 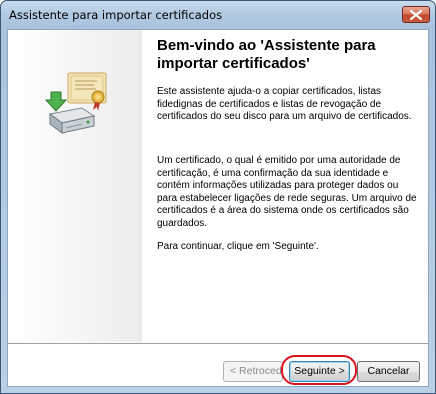 I want to click on close-button, so click(x=416, y=14).